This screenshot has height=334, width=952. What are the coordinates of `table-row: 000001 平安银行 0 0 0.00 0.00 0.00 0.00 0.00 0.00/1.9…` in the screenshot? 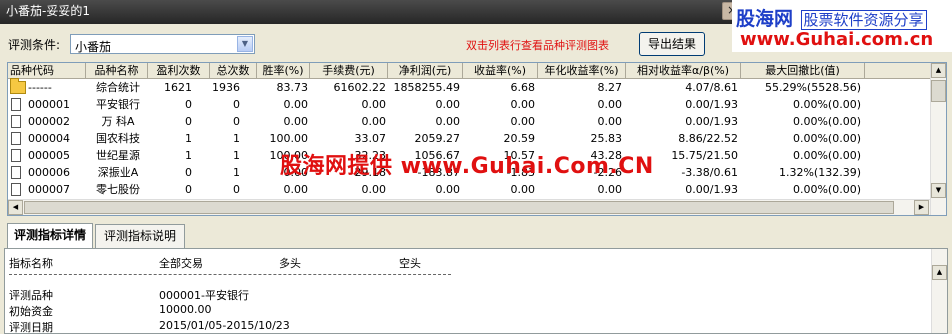 It's located at (470, 104).